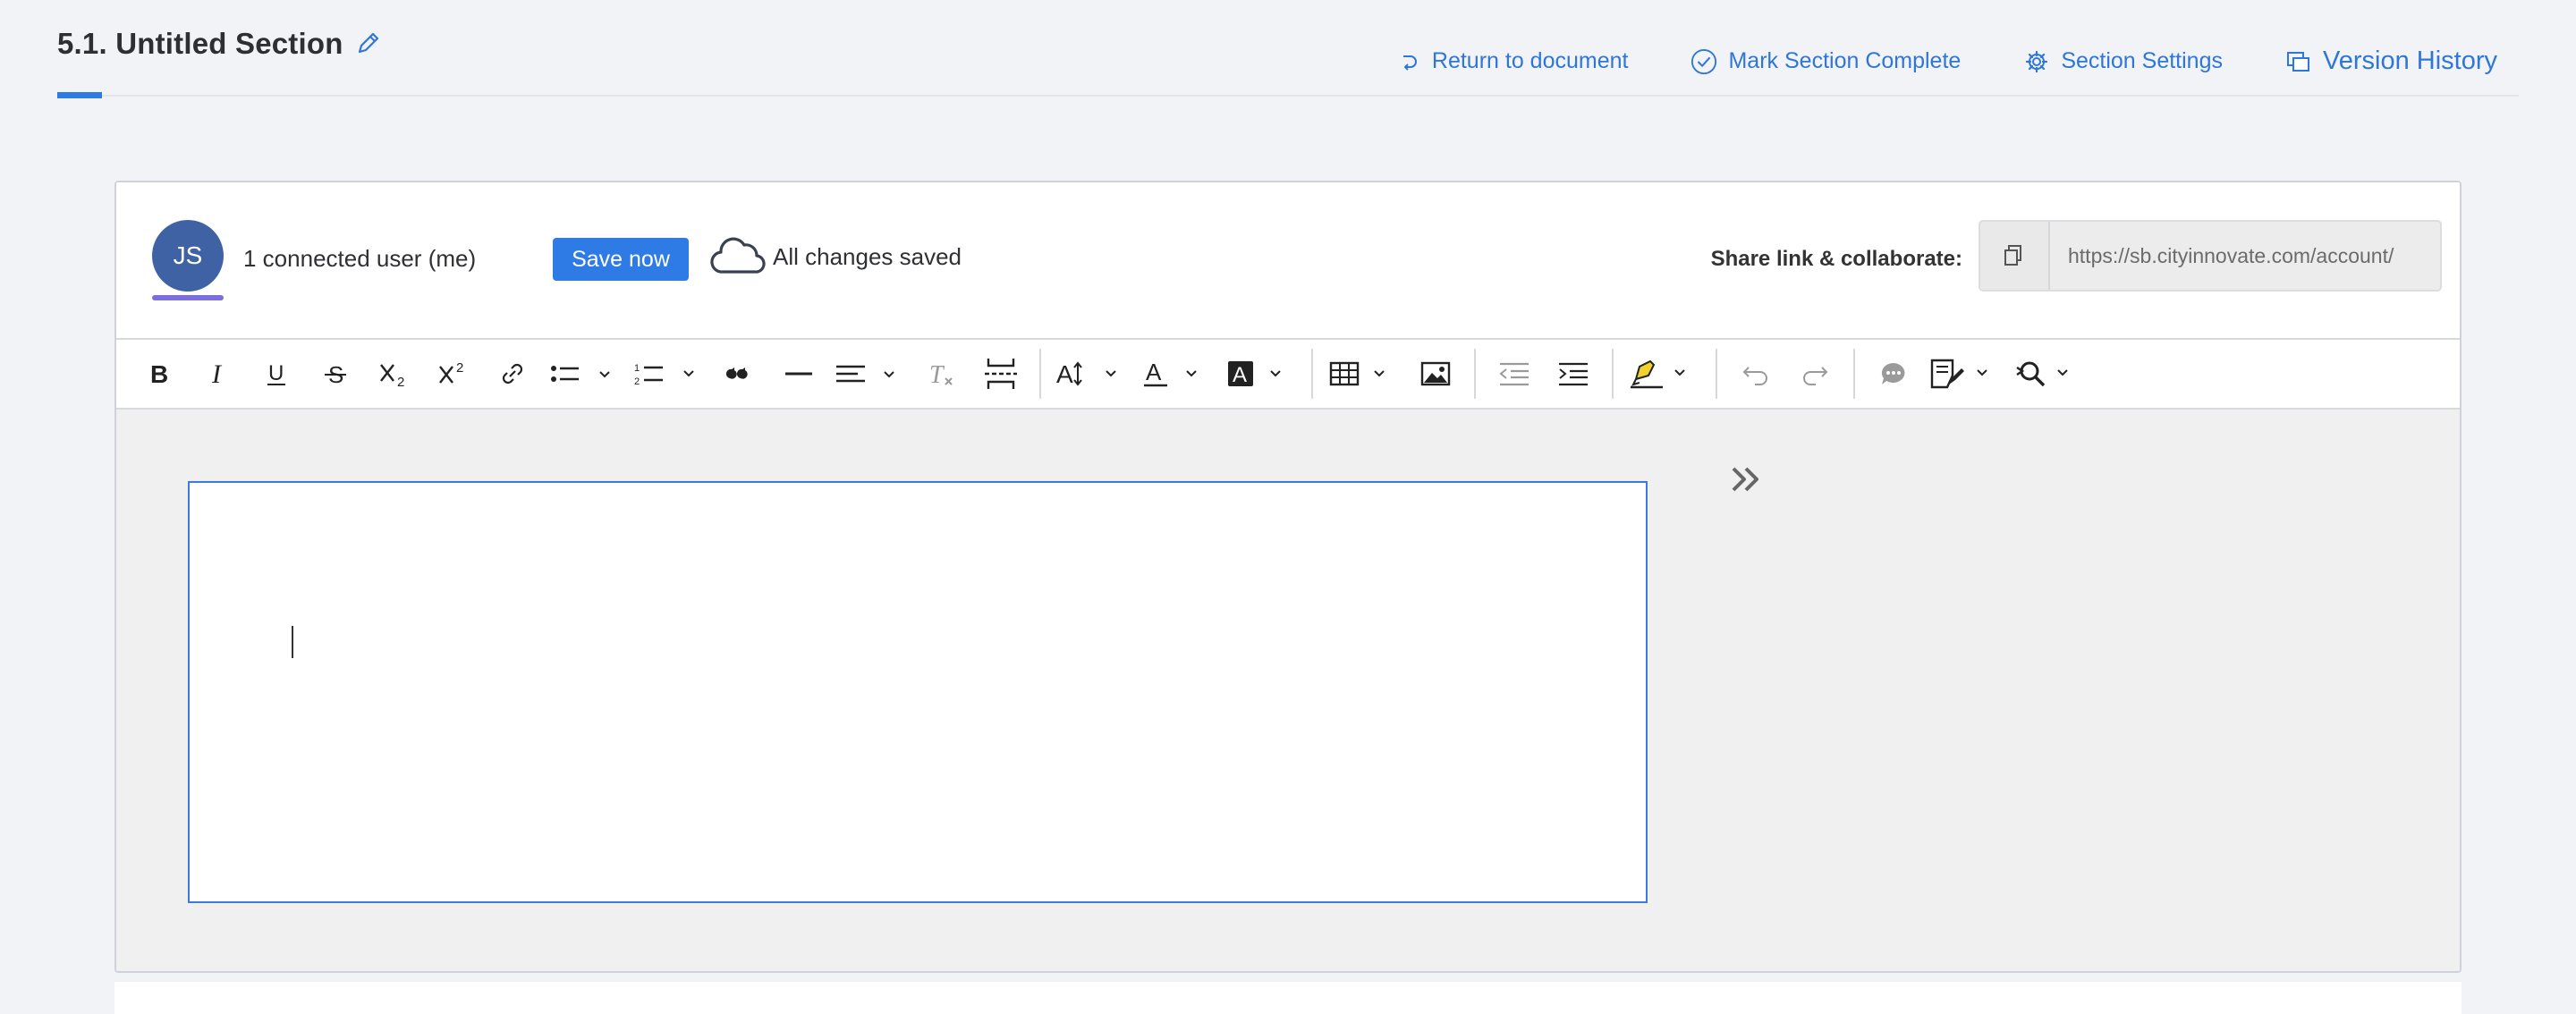  I want to click on bold-icon: B, so click(158, 374).